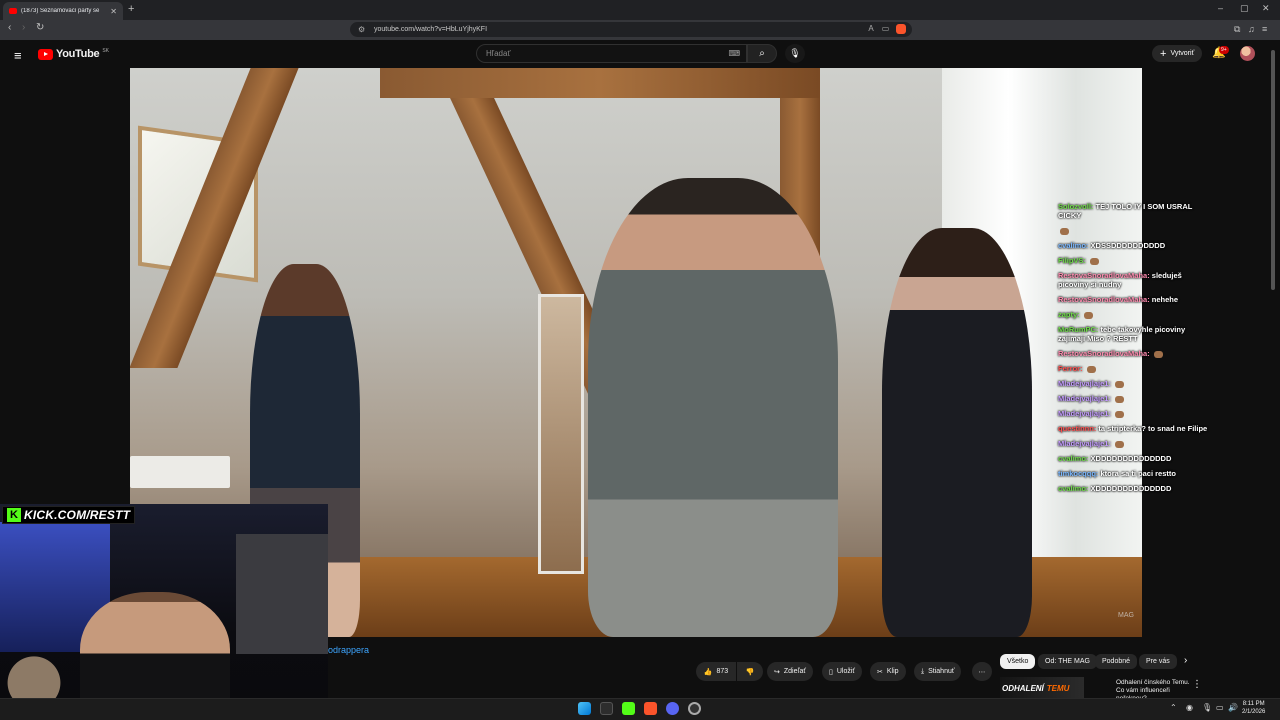  I want to click on forward-icon: ›, so click(23, 27).